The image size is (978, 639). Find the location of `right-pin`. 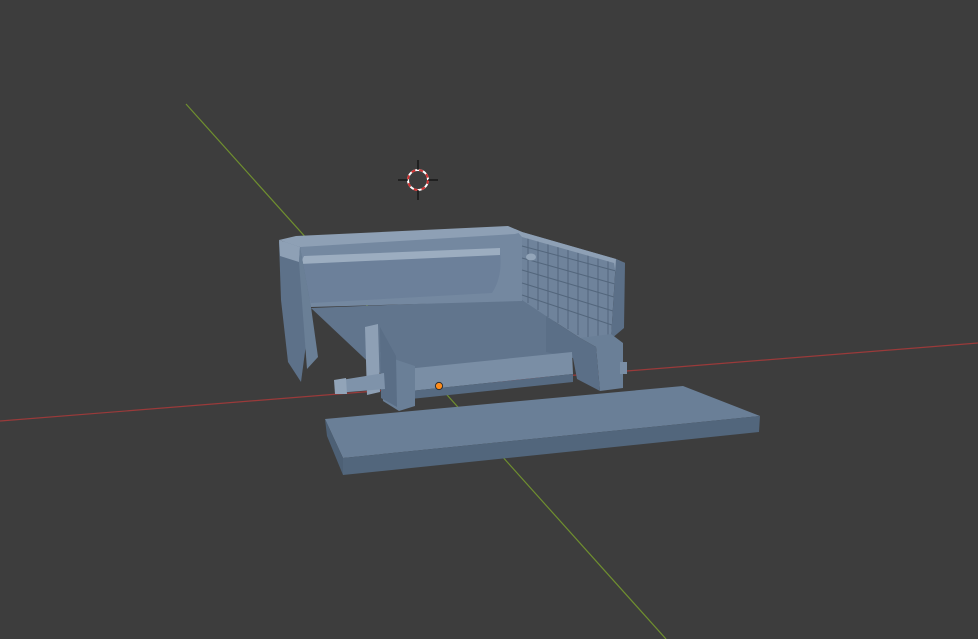

right-pin is located at coordinates (623, 368).